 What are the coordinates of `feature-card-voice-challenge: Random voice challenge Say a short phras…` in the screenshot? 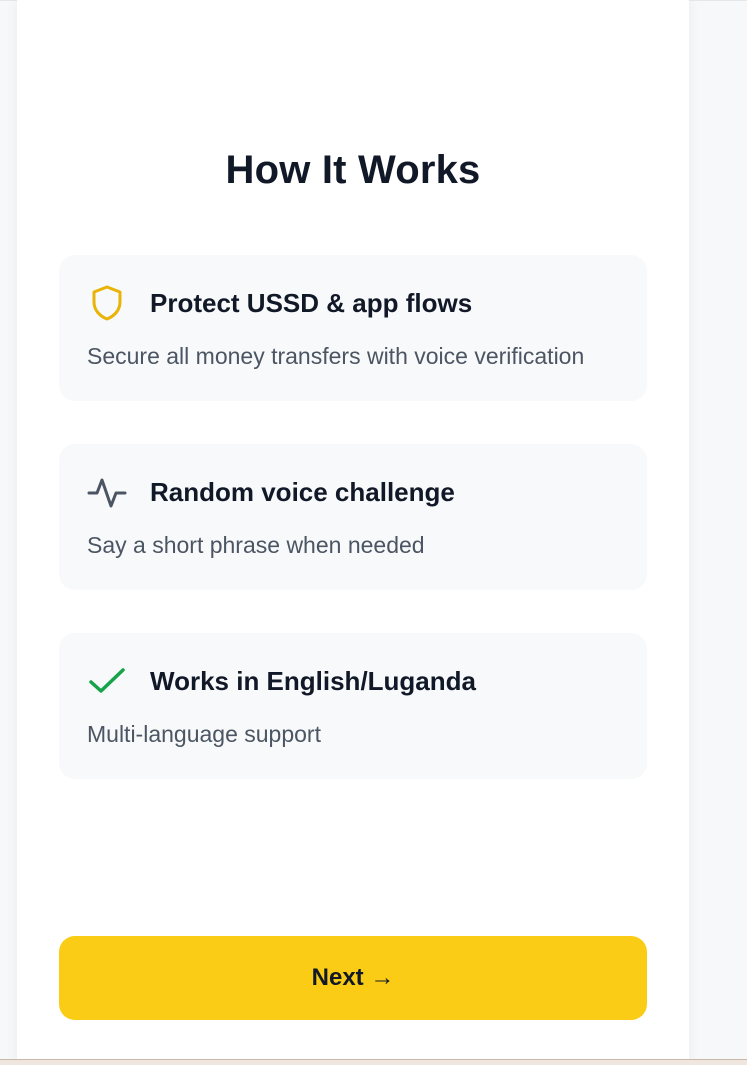 It's located at (353, 517).